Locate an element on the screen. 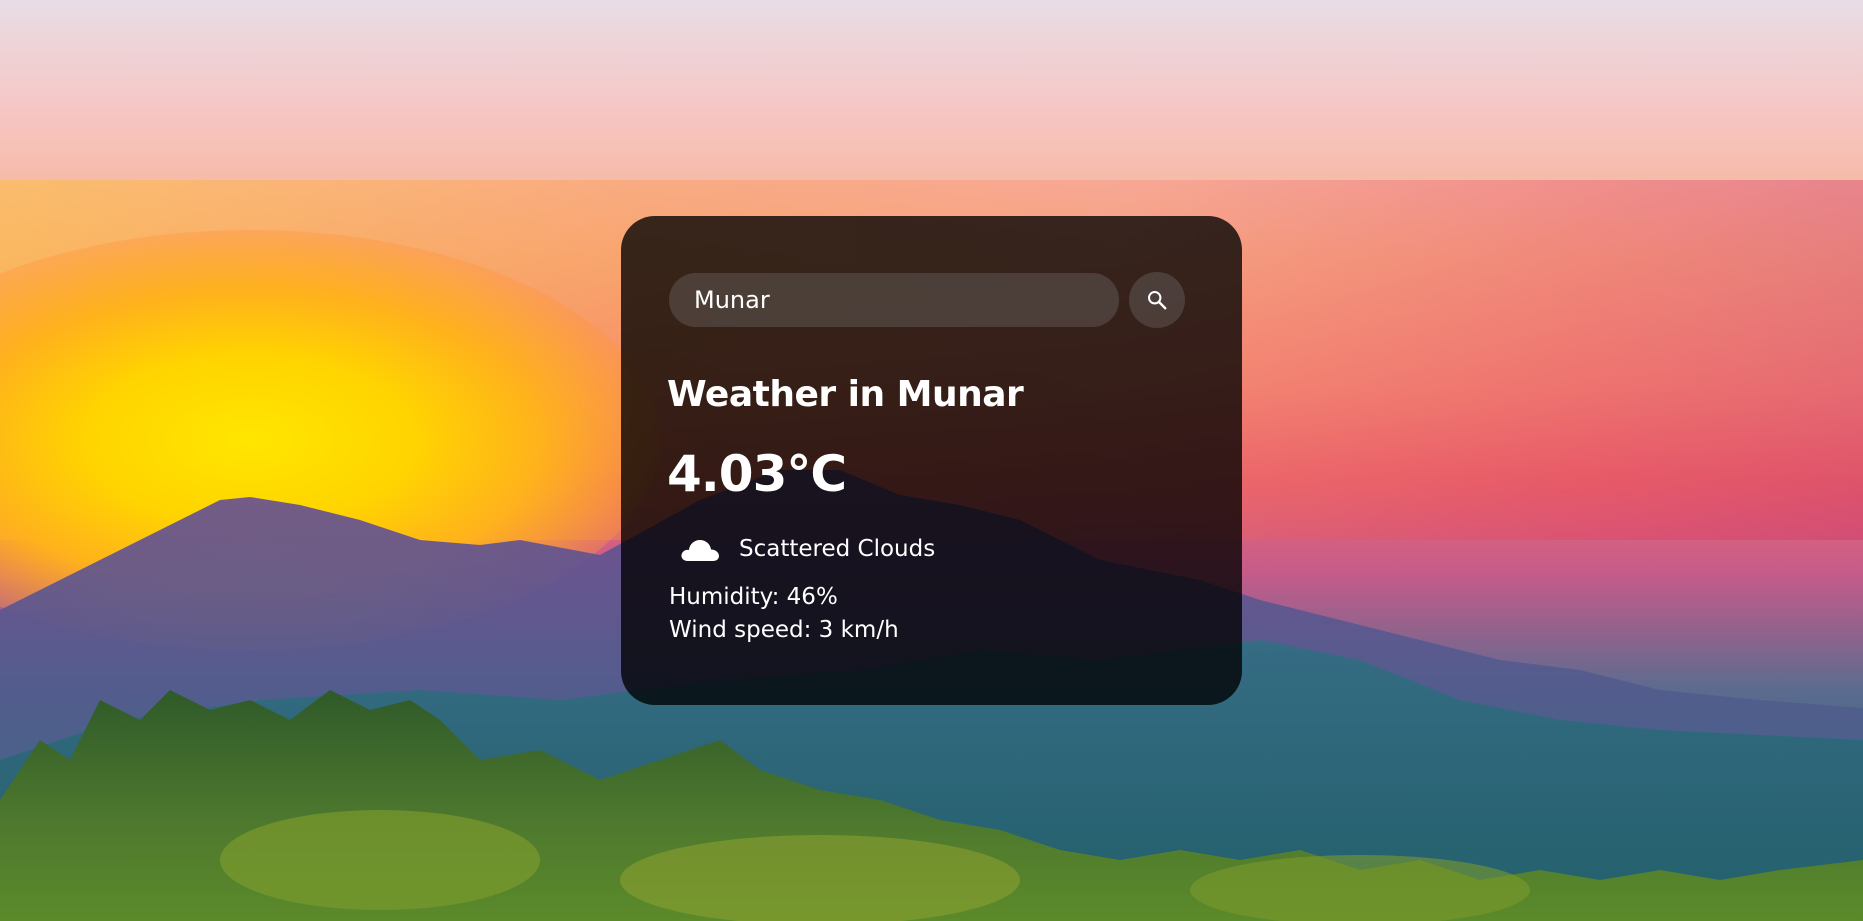  search-icon is located at coordinates (1157, 300).